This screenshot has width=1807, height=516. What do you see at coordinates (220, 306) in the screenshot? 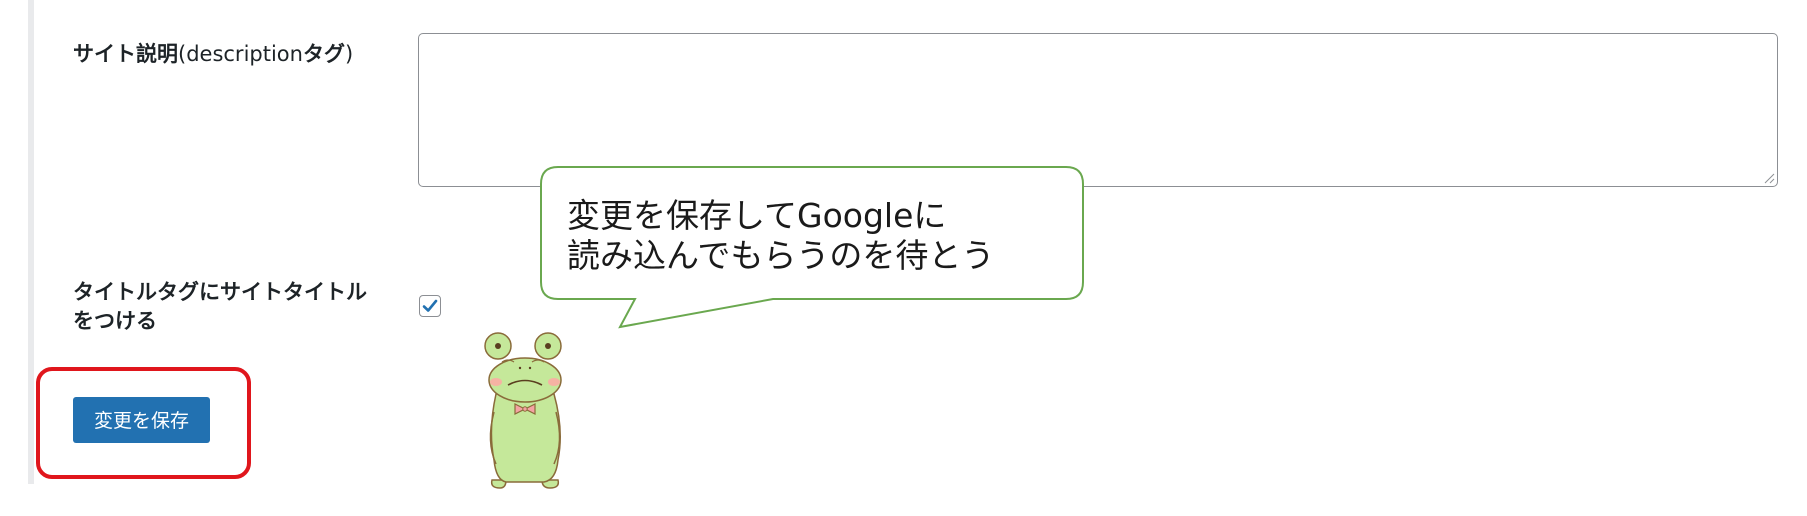
I see `title-tag-label: タイトルタグにサイトタイトル をつける` at bounding box center [220, 306].